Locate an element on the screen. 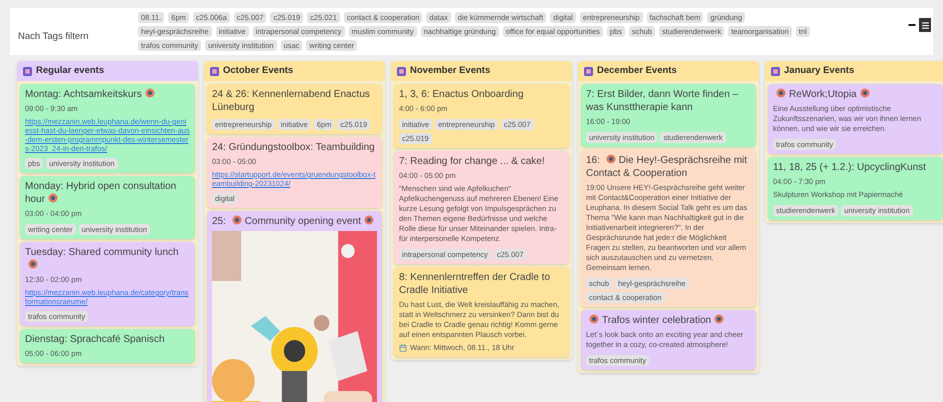 The height and width of the screenshot is (402, 943). column-title: January Events is located at coordinates (819, 71).